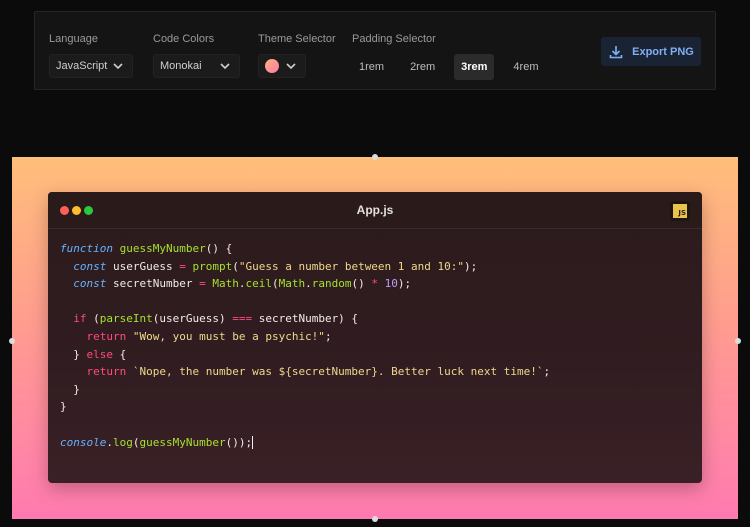 This screenshot has height=527, width=750. Describe the element at coordinates (272, 66) in the screenshot. I see `theme-swatch` at that location.